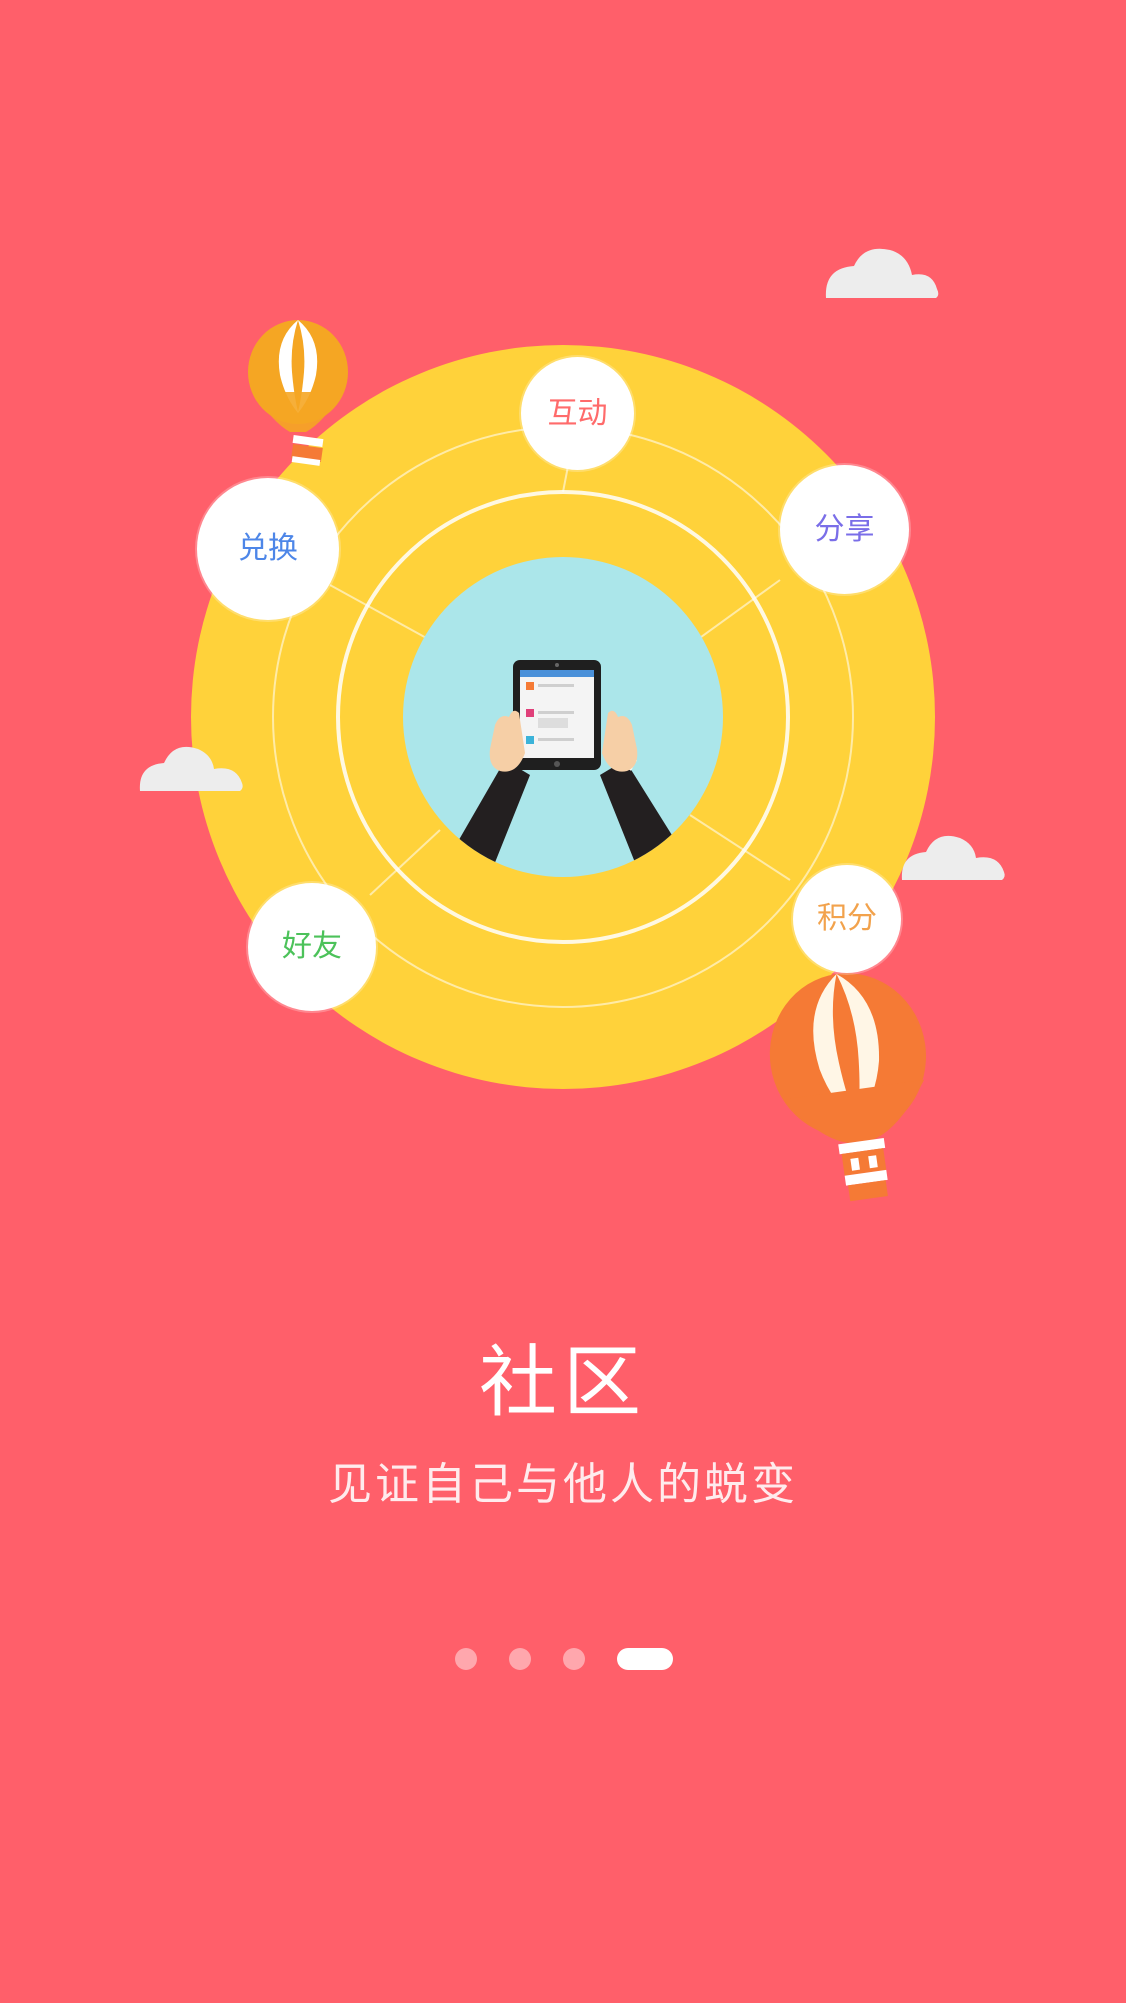  I want to click on feature-duihuan-label: 兑换, so click(268, 548).